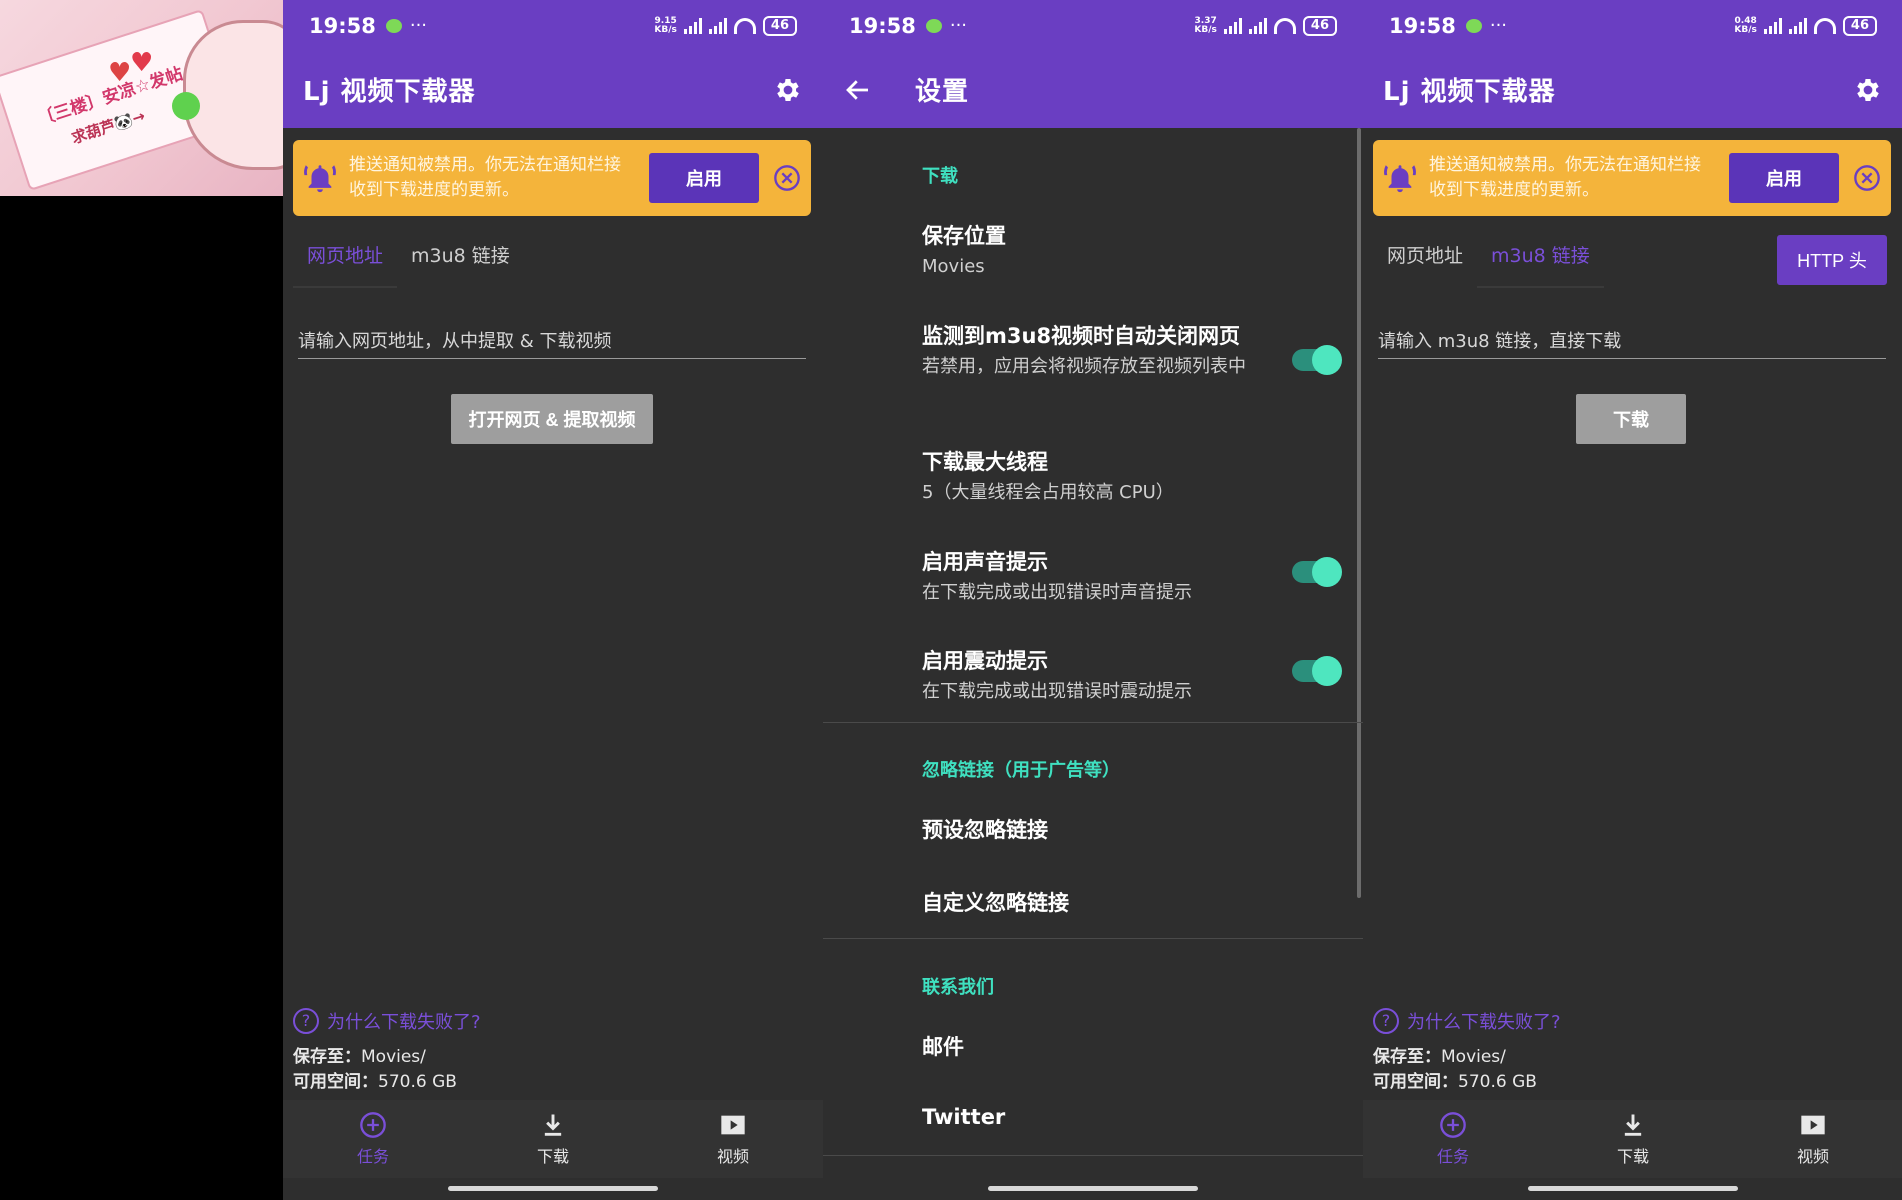 The height and width of the screenshot is (1200, 1902). What do you see at coordinates (233, 95) in the screenshot?
I see `sticker-hand` at bounding box center [233, 95].